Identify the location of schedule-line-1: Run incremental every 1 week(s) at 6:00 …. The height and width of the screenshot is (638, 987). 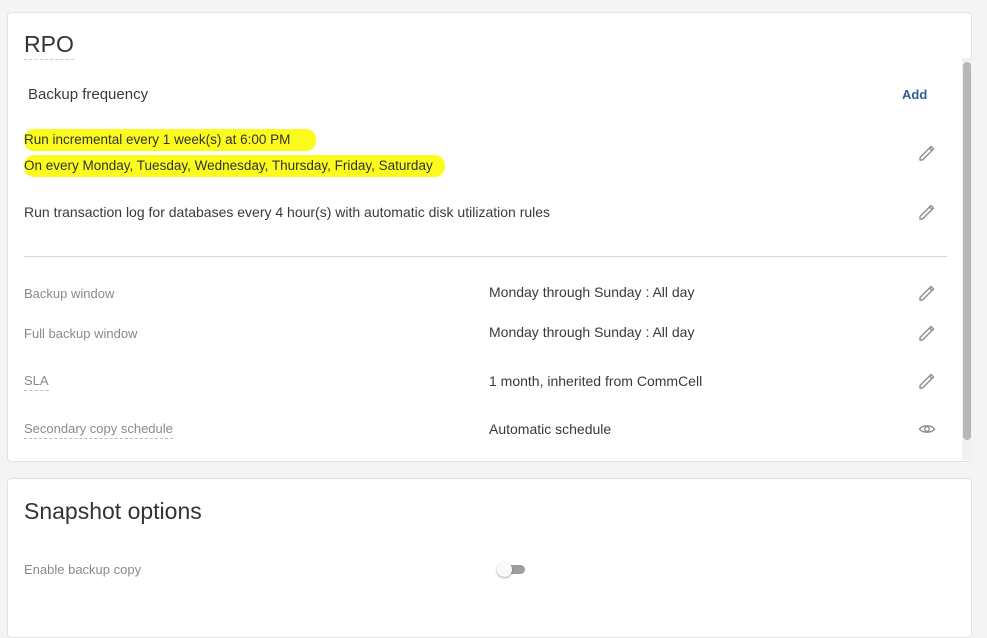
(170, 140).